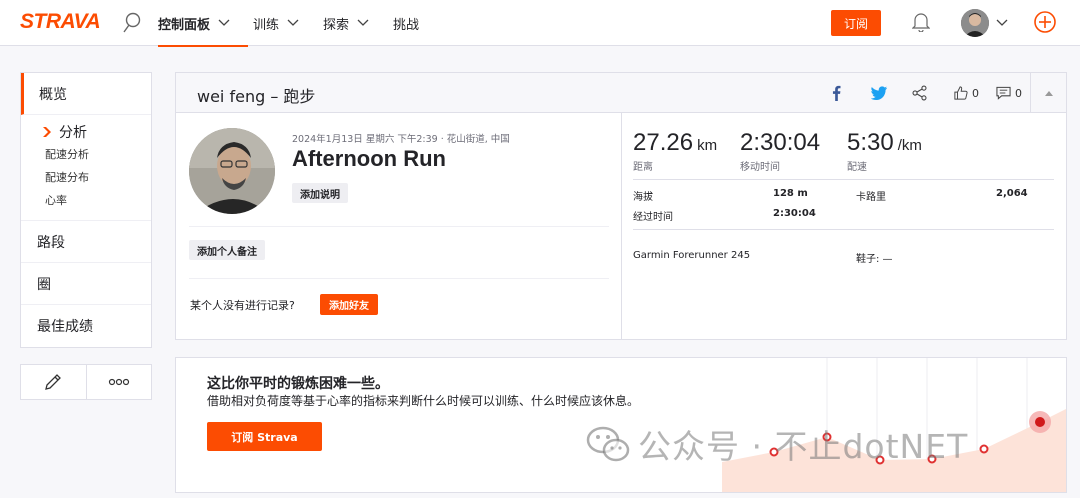  I want to click on edit-button, so click(53, 382).